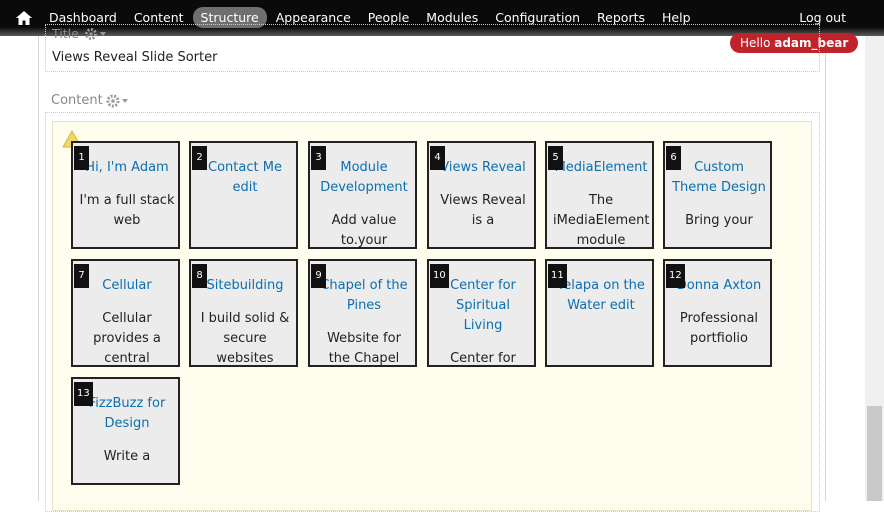 The width and height of the screenshot is (884, 512). What do you see at coordinates (483, 306) in the screenshot?
I see `tile-title-link: Center for Spiritual Living` at bounding box center [483, 306].